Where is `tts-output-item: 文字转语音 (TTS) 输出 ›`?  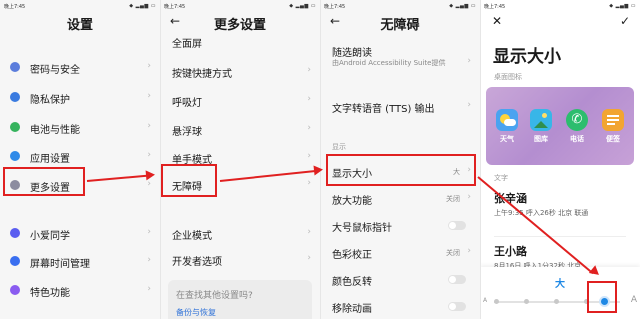
tts-output-item: 文字转语音 (TTS) 输出 › is located at coordinates (400, 106).